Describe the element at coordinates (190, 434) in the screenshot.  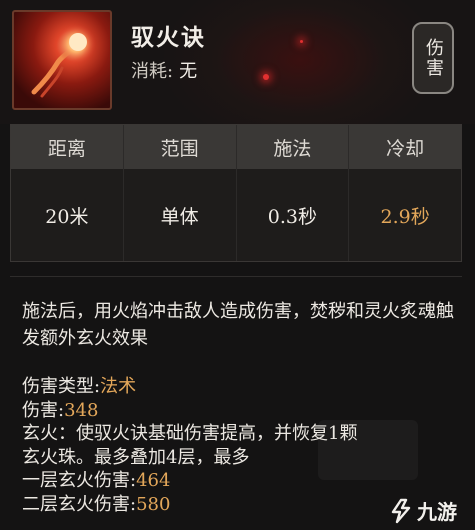
I see `xuanhuo-line-1: 玄火：使驭火诀基础伤害提高，并恢复1颗` at that location.